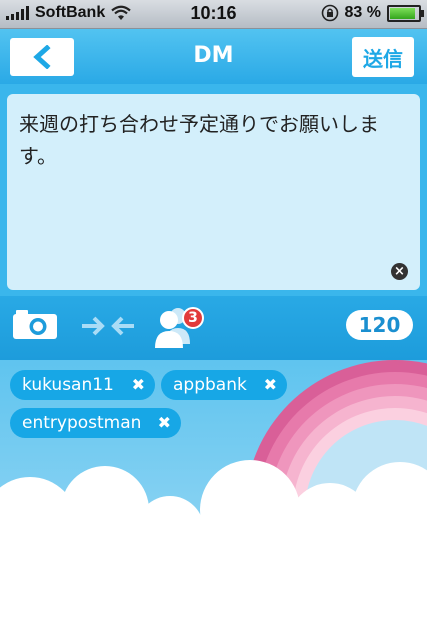  Describe the element at coordinates (82, 423) in the screenshot. I see `recipient-name: entrypostman` at that location.